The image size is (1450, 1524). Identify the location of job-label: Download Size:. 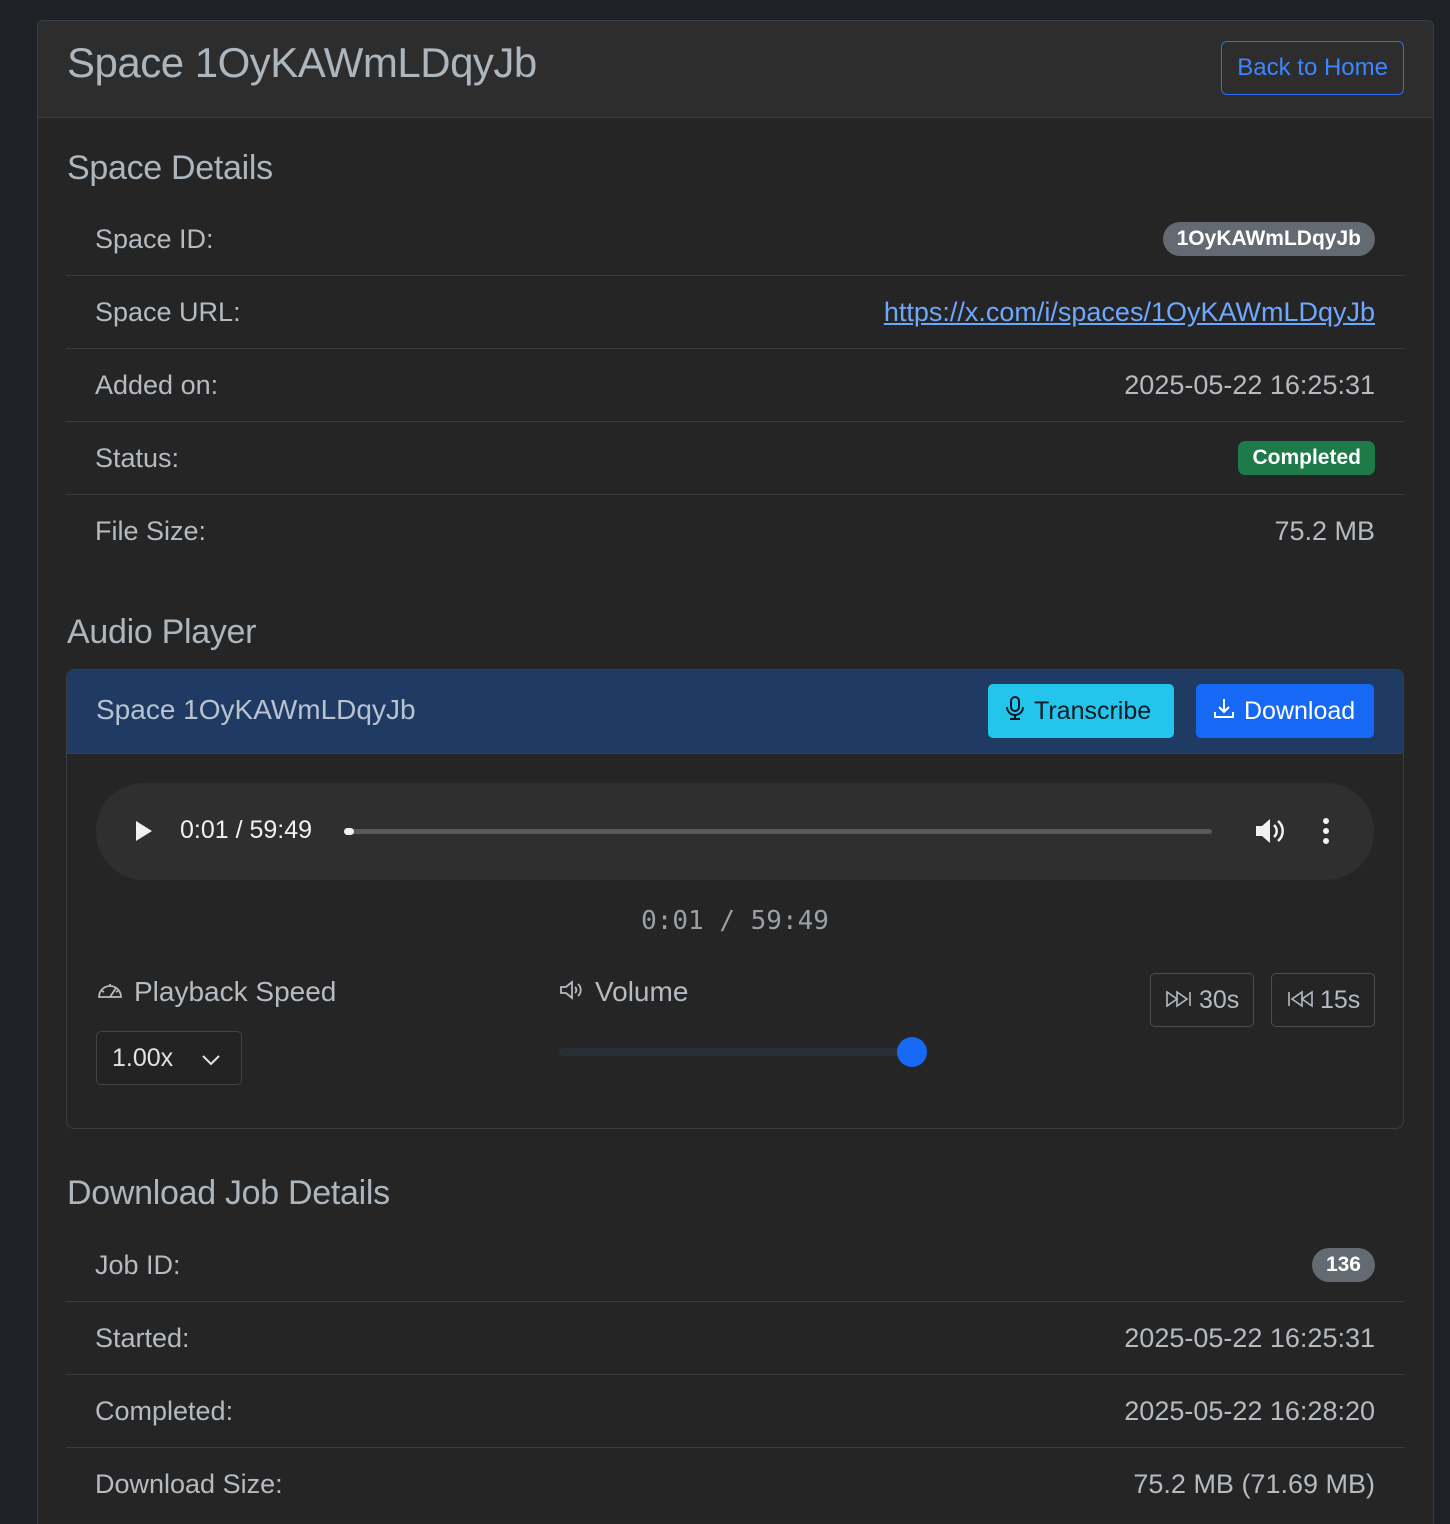
(189, 1484).